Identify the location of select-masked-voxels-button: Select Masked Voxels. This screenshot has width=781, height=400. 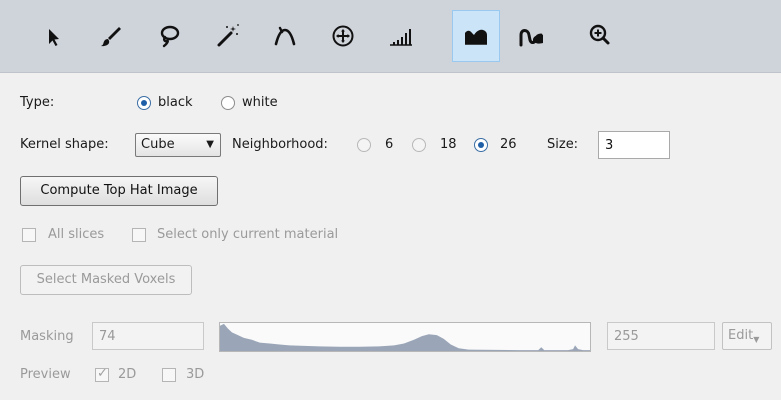
(106, 280).